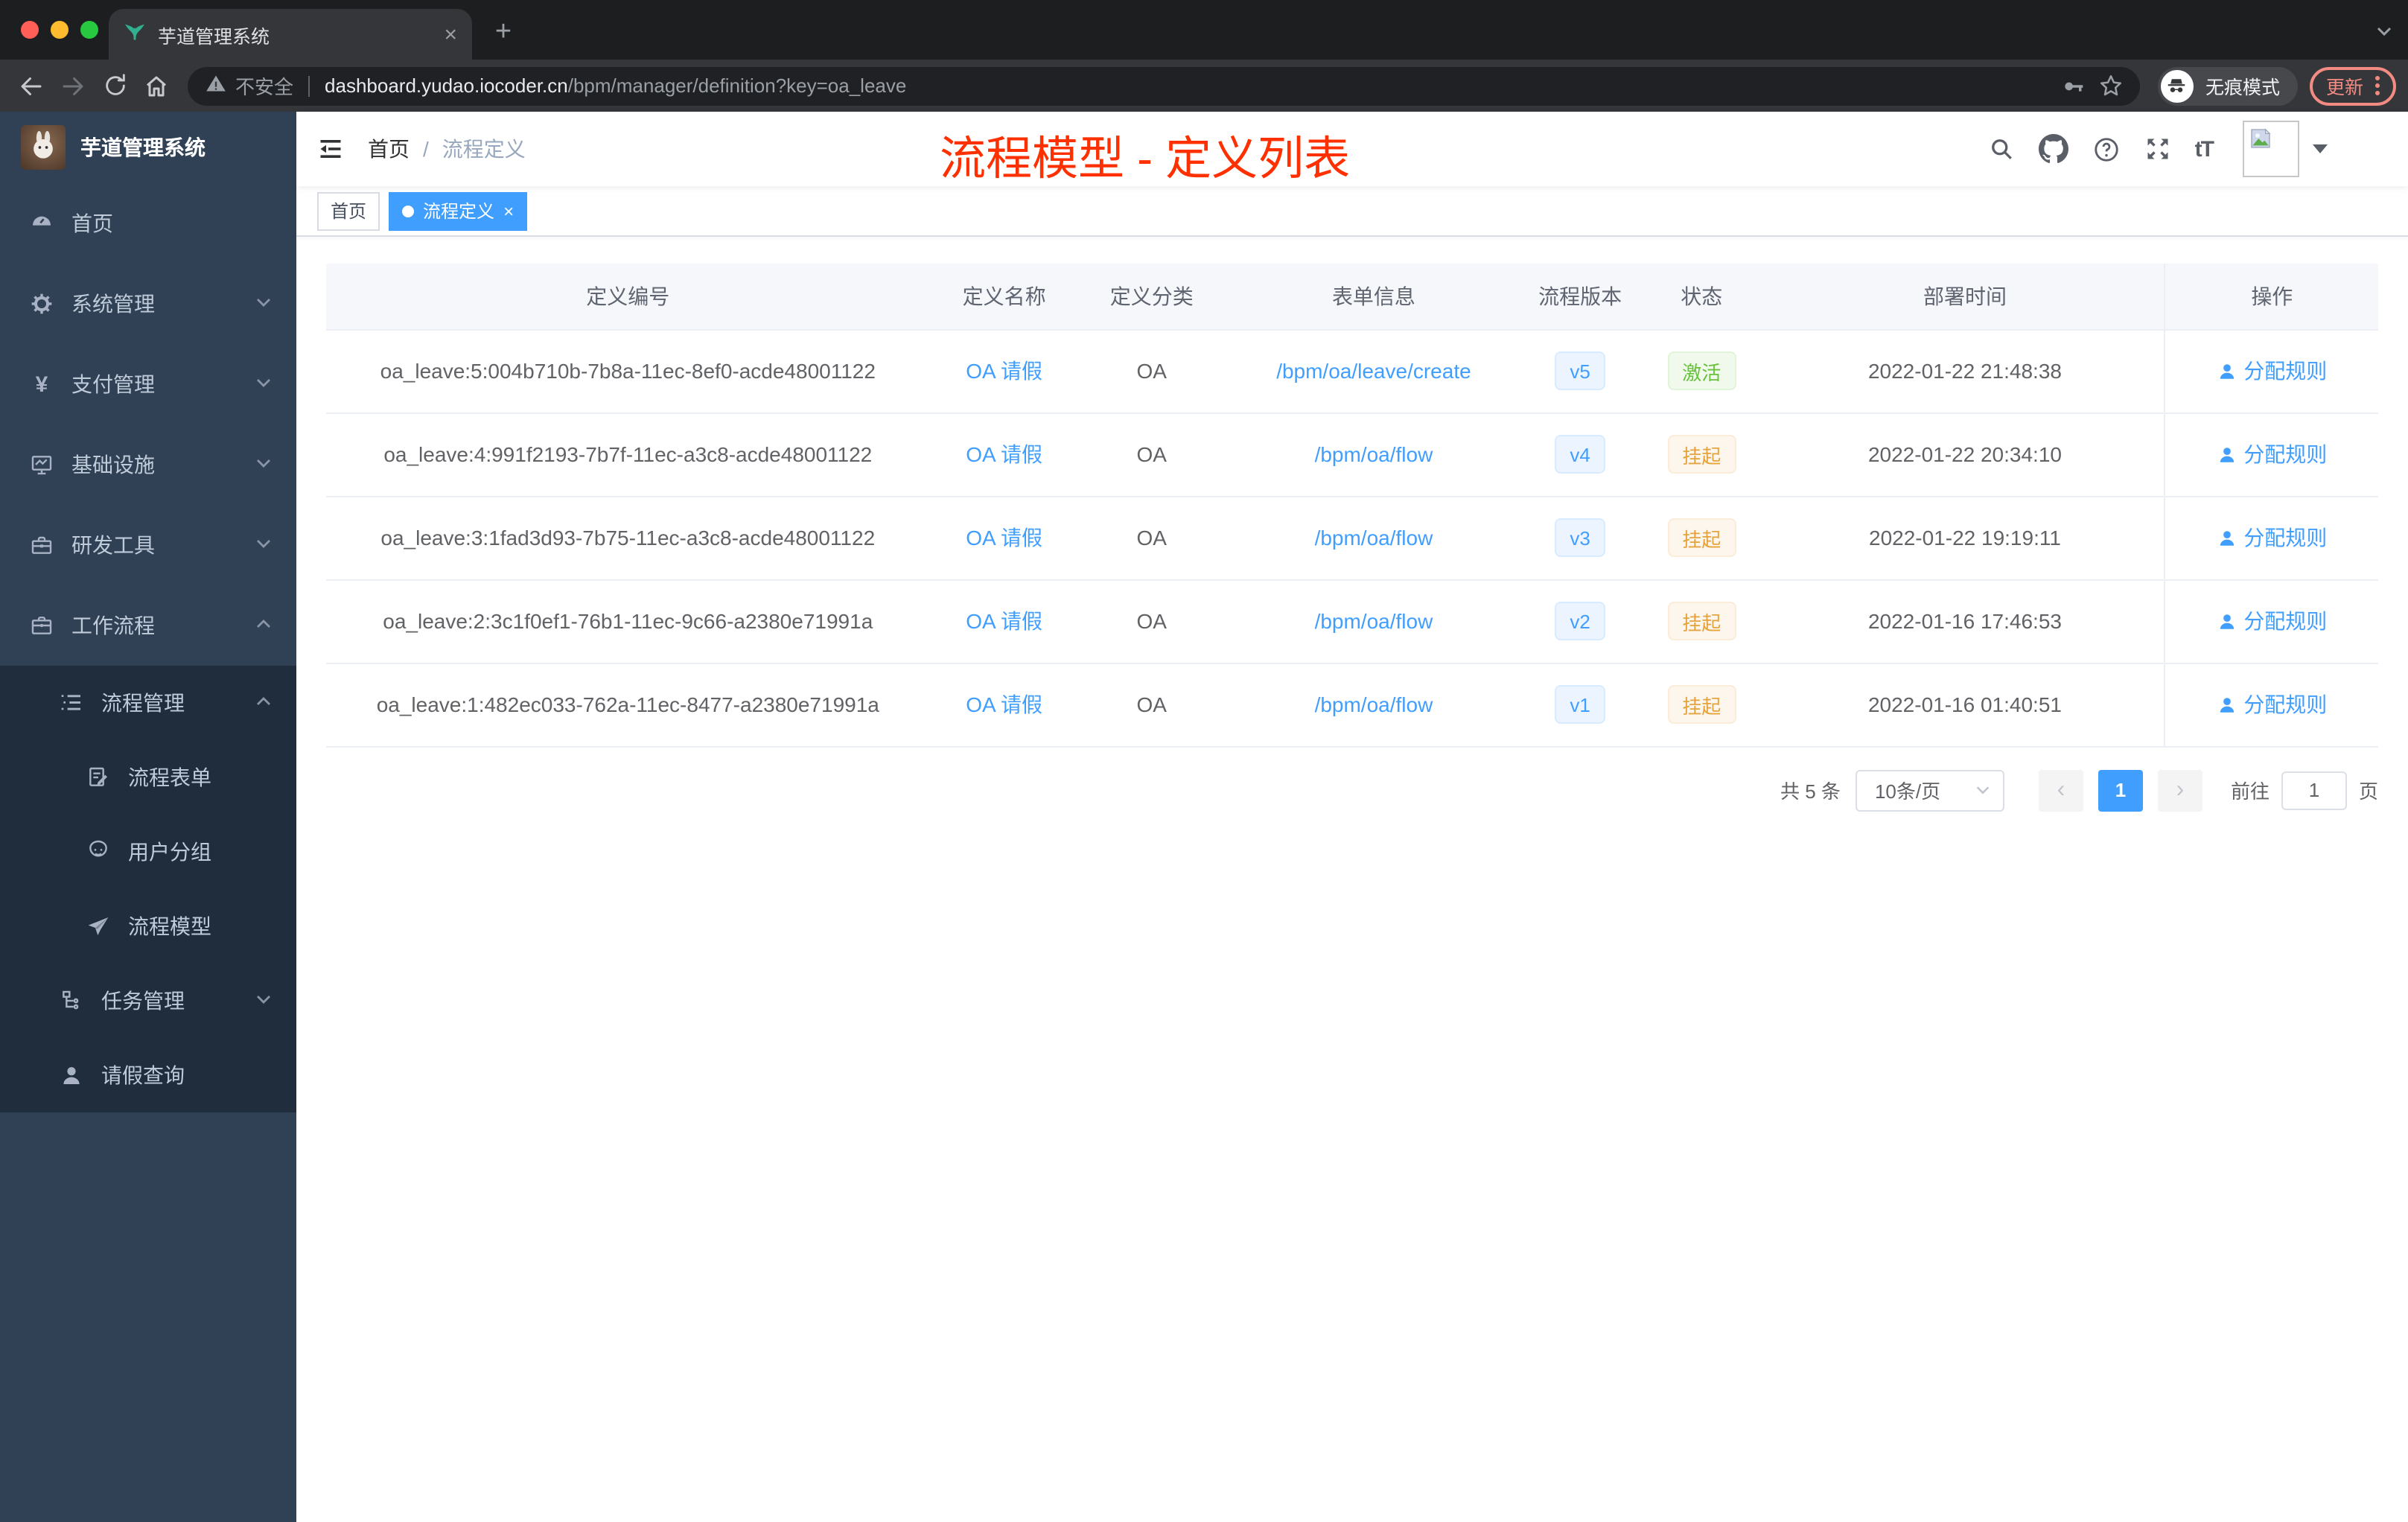  I want to click on sidebar-item-process-management: 流程管理, so click(148, 703).